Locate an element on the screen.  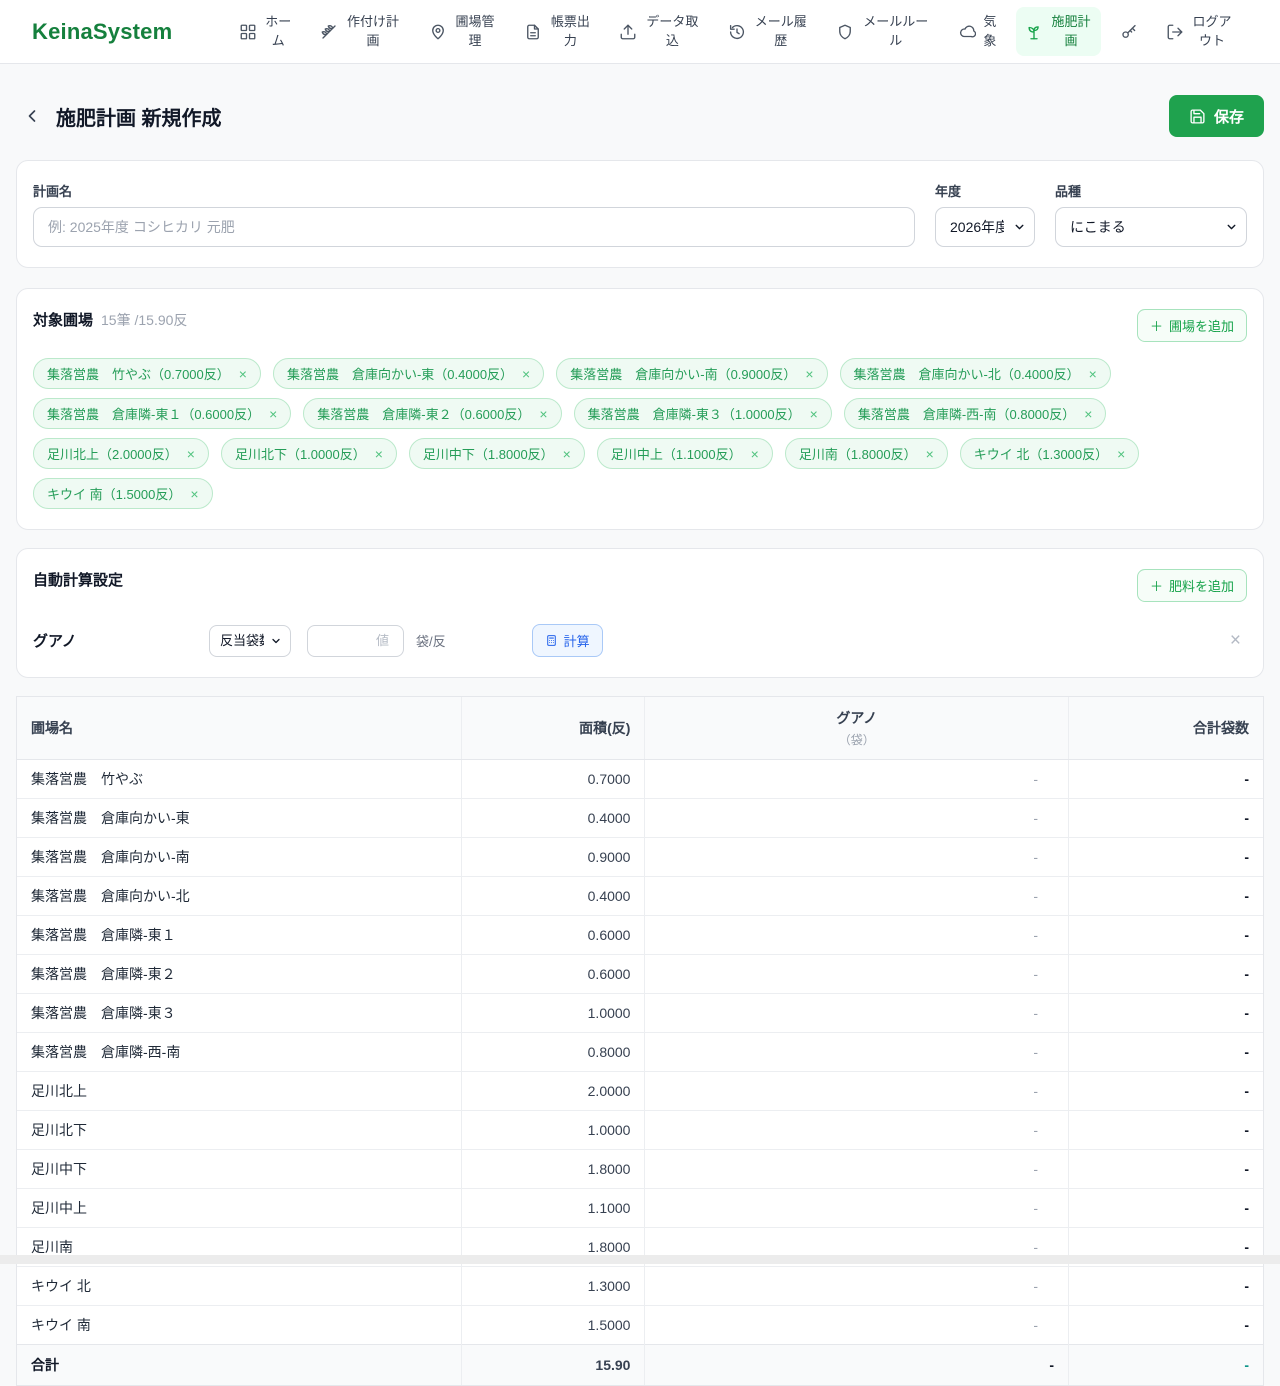
plan-name-input is located at coordinates (474, 227).